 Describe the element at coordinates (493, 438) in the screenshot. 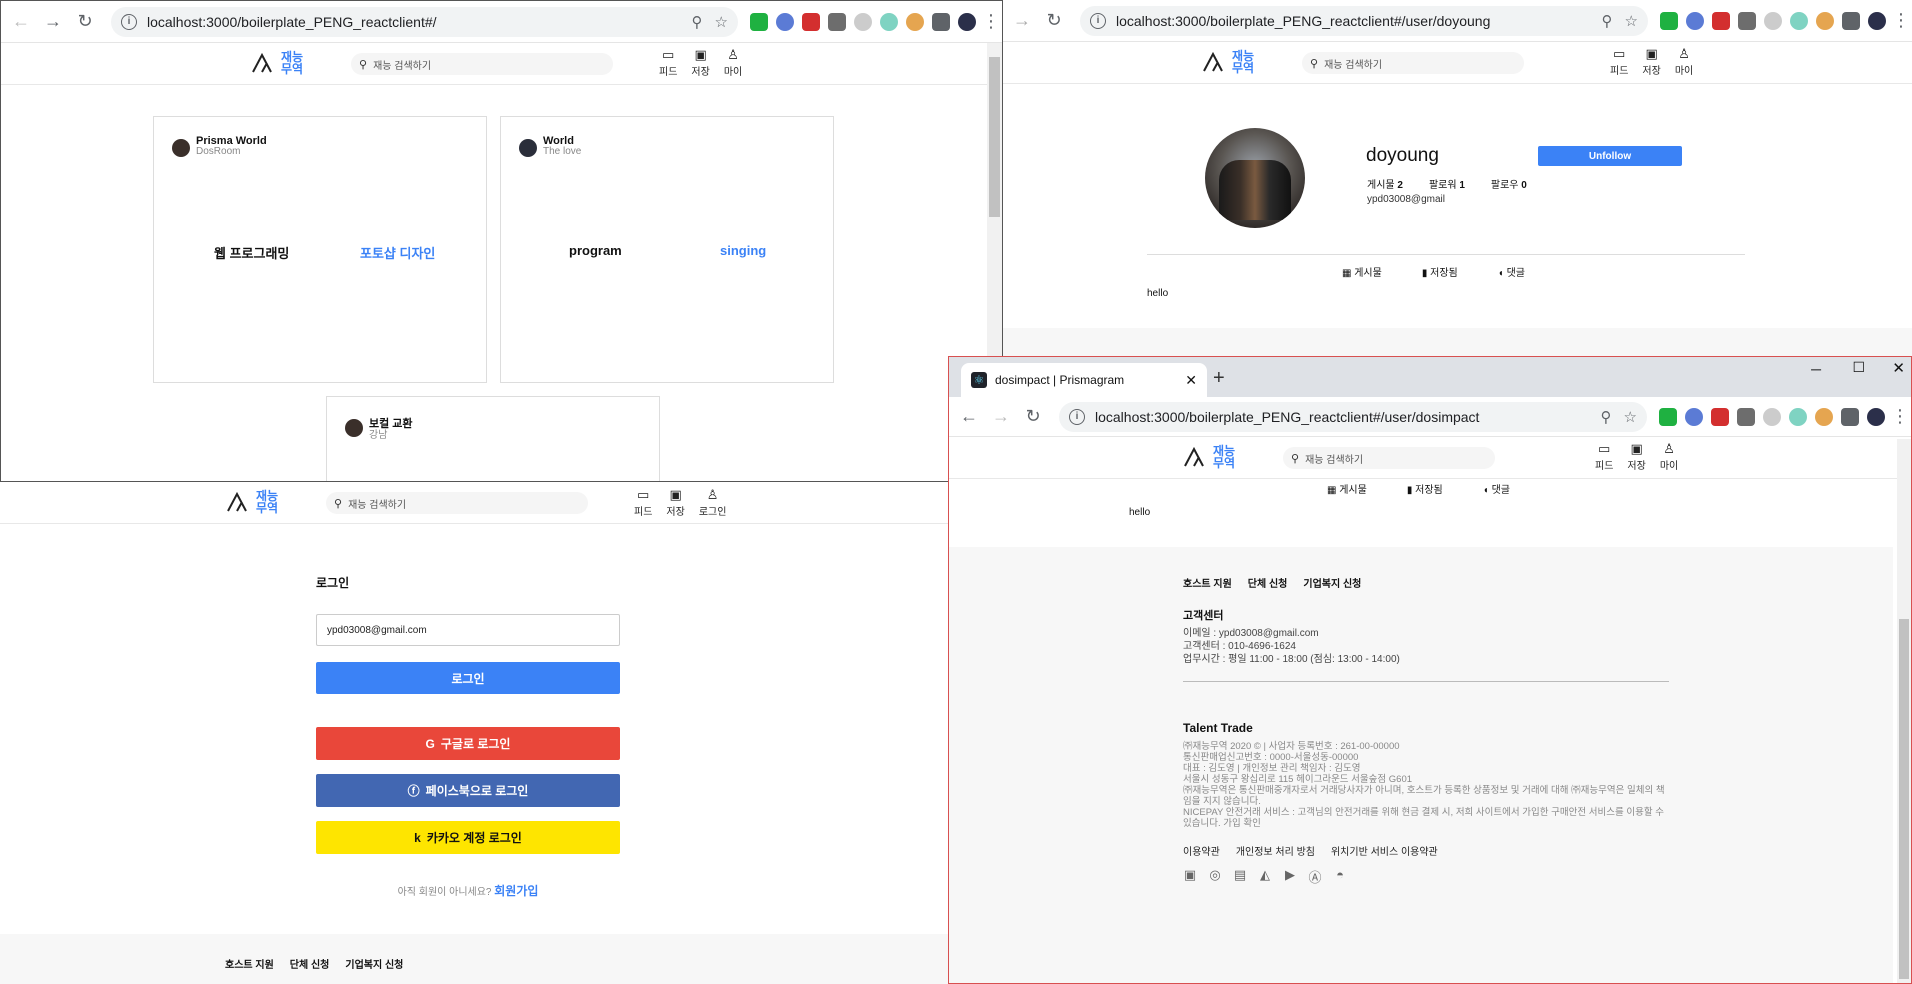

I see `post-card: 보컬 교환 강남` at that location.